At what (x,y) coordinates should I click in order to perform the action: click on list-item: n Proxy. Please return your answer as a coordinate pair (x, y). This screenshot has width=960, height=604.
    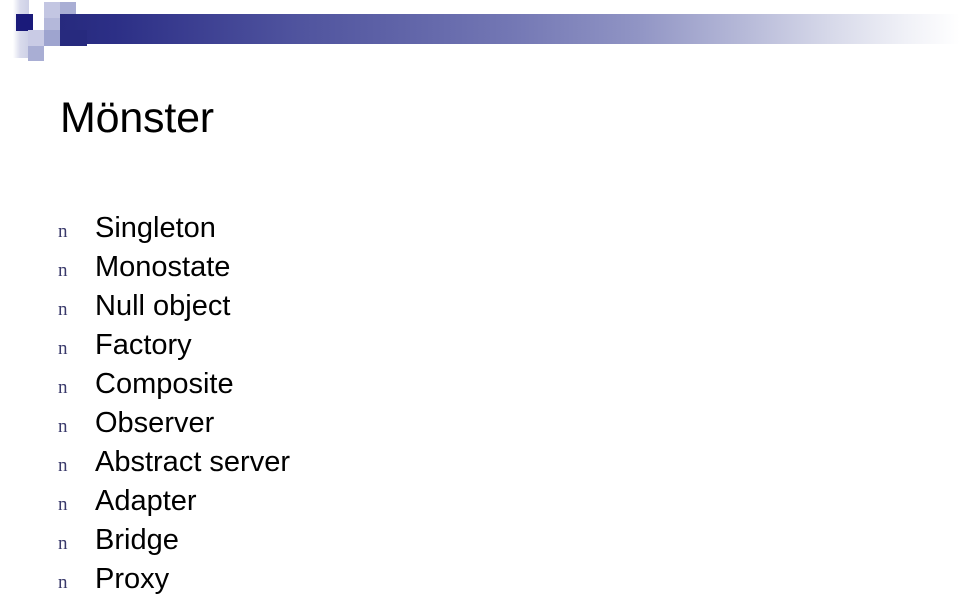
    Looking at the image, I should click on (488, 584).